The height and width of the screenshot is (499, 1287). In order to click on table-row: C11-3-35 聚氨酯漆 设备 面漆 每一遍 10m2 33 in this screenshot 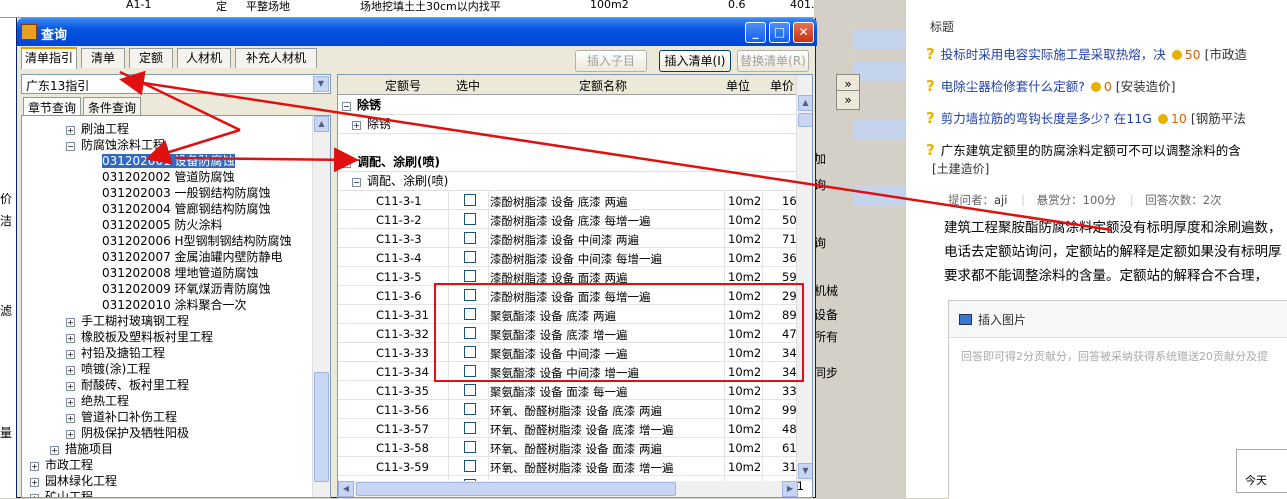, I will do `click(568, 390)`.